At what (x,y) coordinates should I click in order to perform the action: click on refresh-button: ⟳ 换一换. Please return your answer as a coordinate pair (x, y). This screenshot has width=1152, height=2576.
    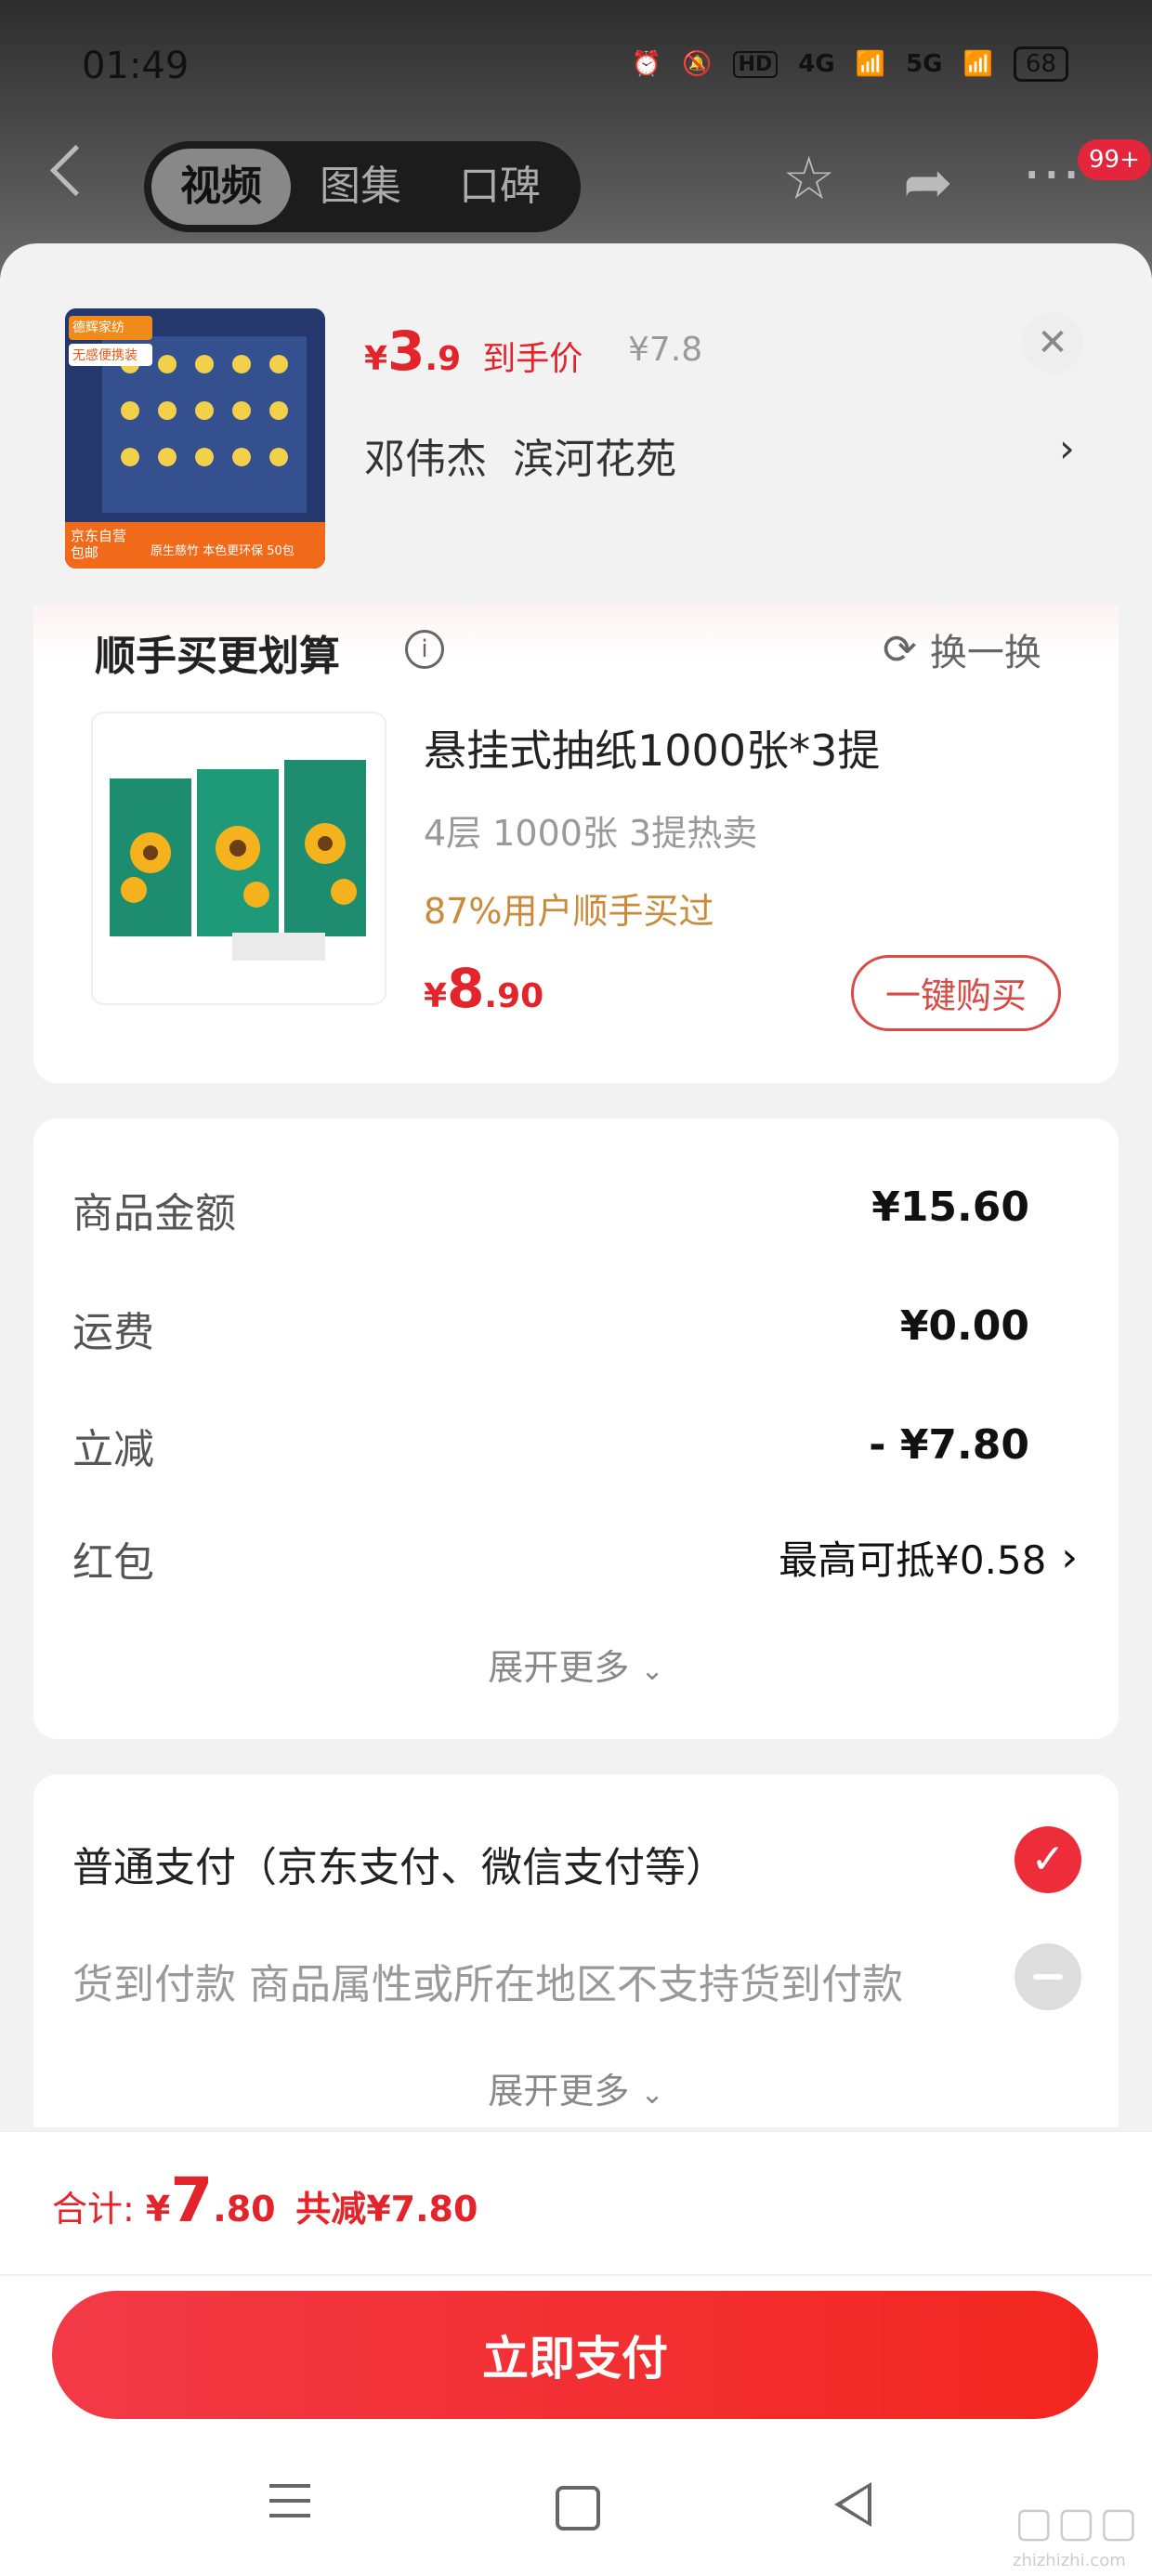
    Looking at the image, I should click on (962, 649).